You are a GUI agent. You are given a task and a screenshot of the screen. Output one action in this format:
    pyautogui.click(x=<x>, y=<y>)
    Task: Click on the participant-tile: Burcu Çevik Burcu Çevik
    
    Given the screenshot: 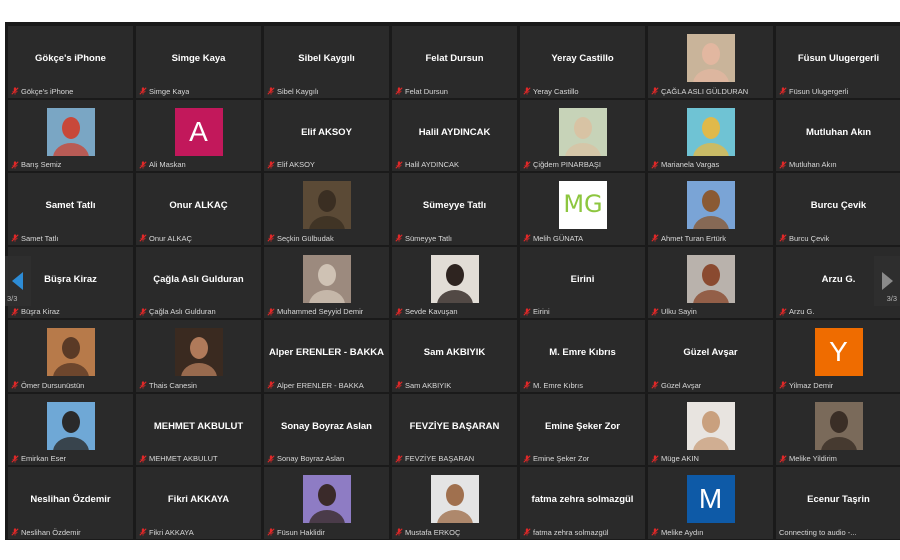 What is the action you would take?
    pyautogui.click(x=837, y=209)
    